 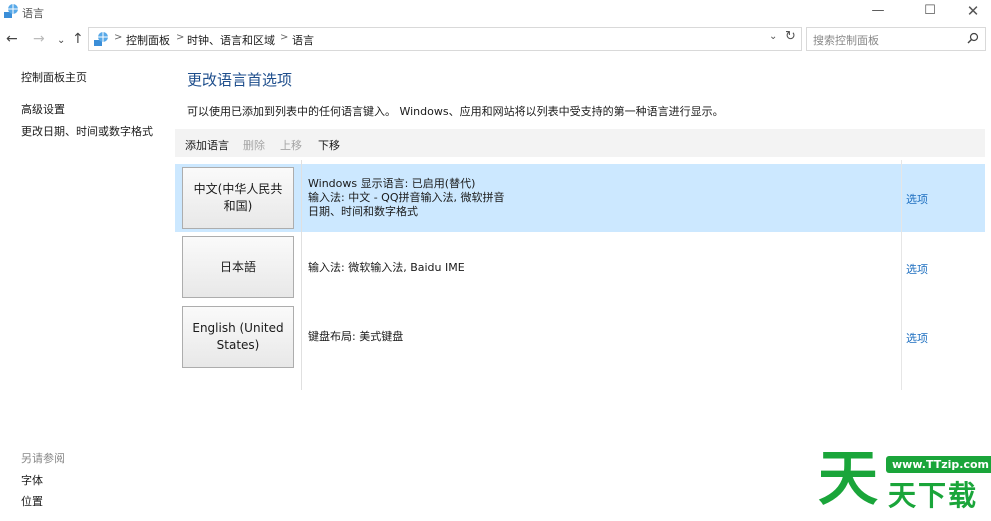 I want to click on language-details: 键盘布局: 美式键盘, so click(x=355, y=337).